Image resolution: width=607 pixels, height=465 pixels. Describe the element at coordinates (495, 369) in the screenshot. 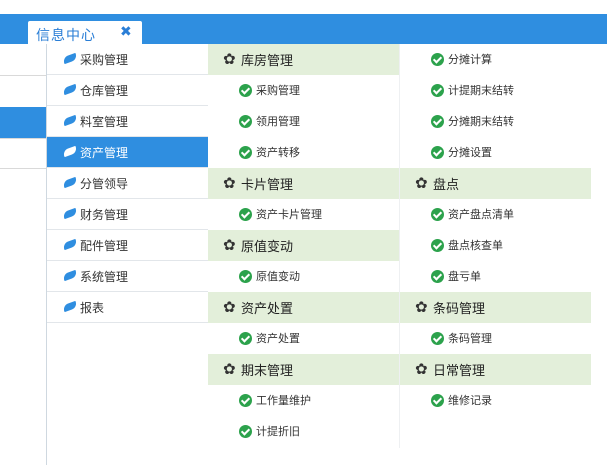

I see `submenu-group-header: ✿ 日常管理` at that location.